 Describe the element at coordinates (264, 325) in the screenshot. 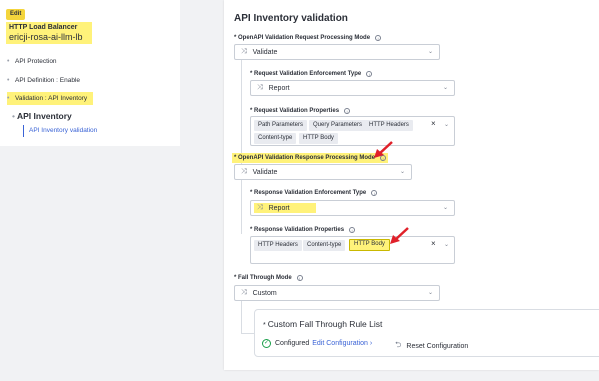

I see `required-marker: *` at that location.